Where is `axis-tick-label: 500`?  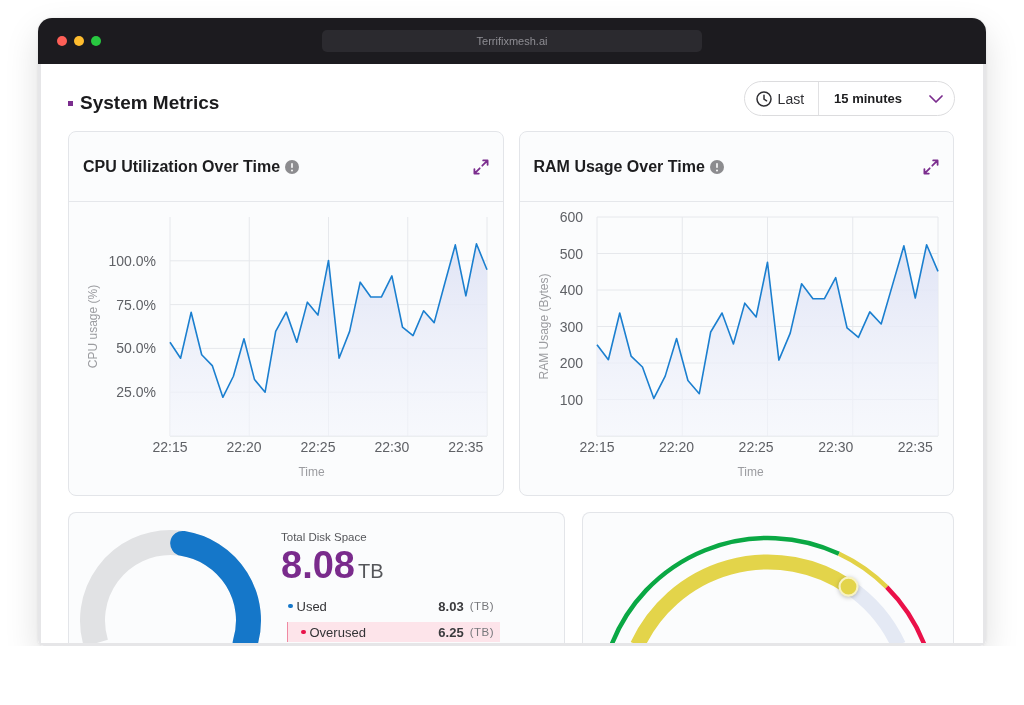
axis-tick-label: 500 is located at coordinates (571, 253).